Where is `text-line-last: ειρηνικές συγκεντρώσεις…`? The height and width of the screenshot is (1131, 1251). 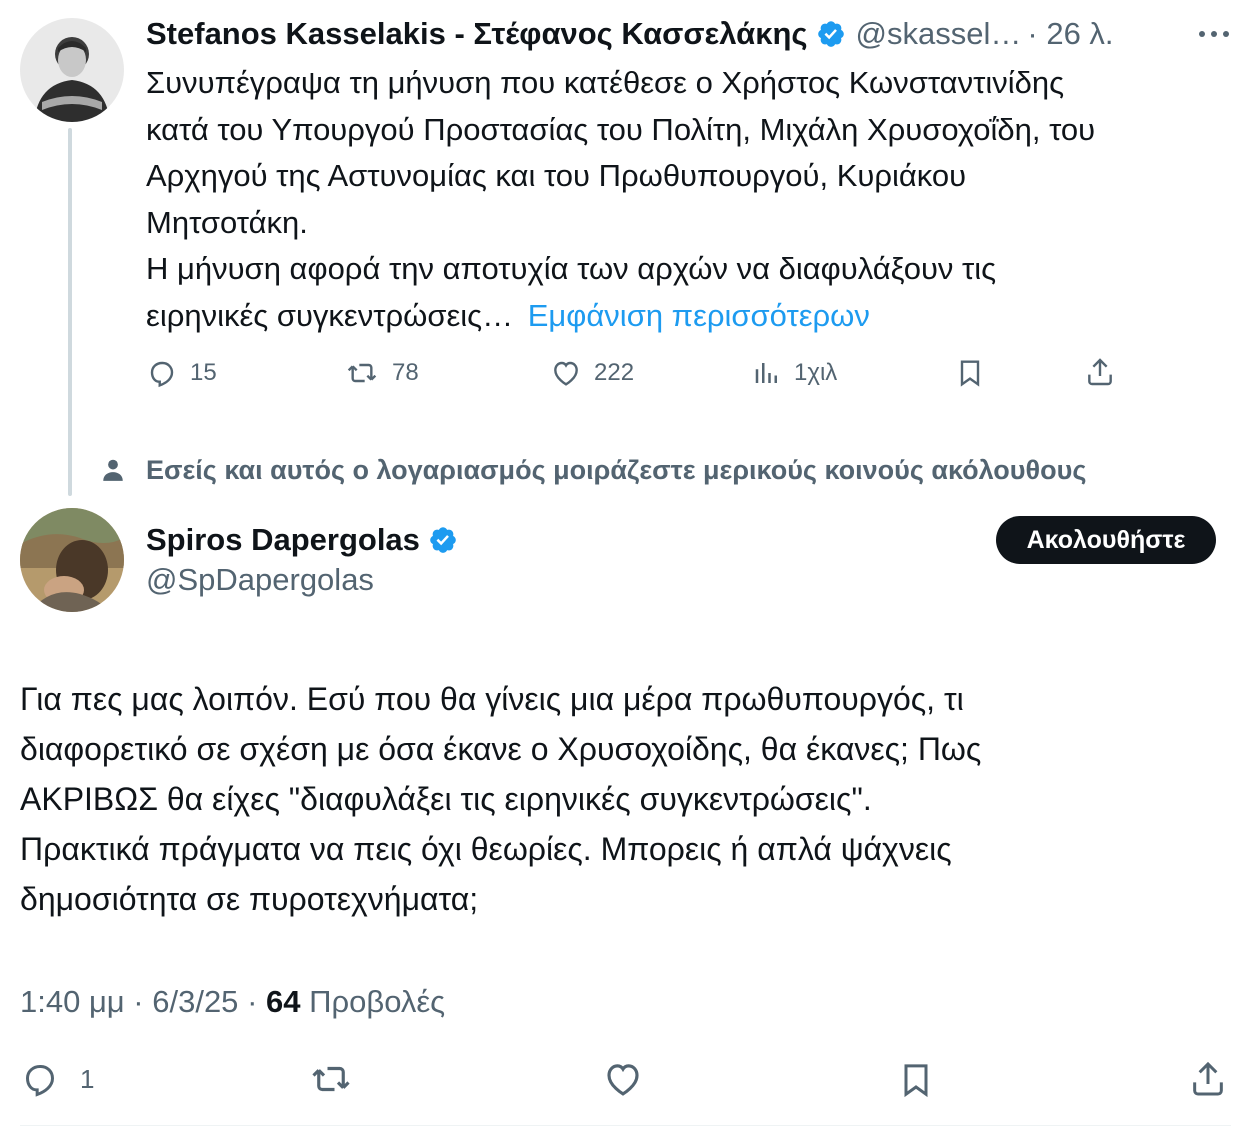
text-line-last: ειρηνικές συγκεντρώσεις… is located at coordinates (330, 315).